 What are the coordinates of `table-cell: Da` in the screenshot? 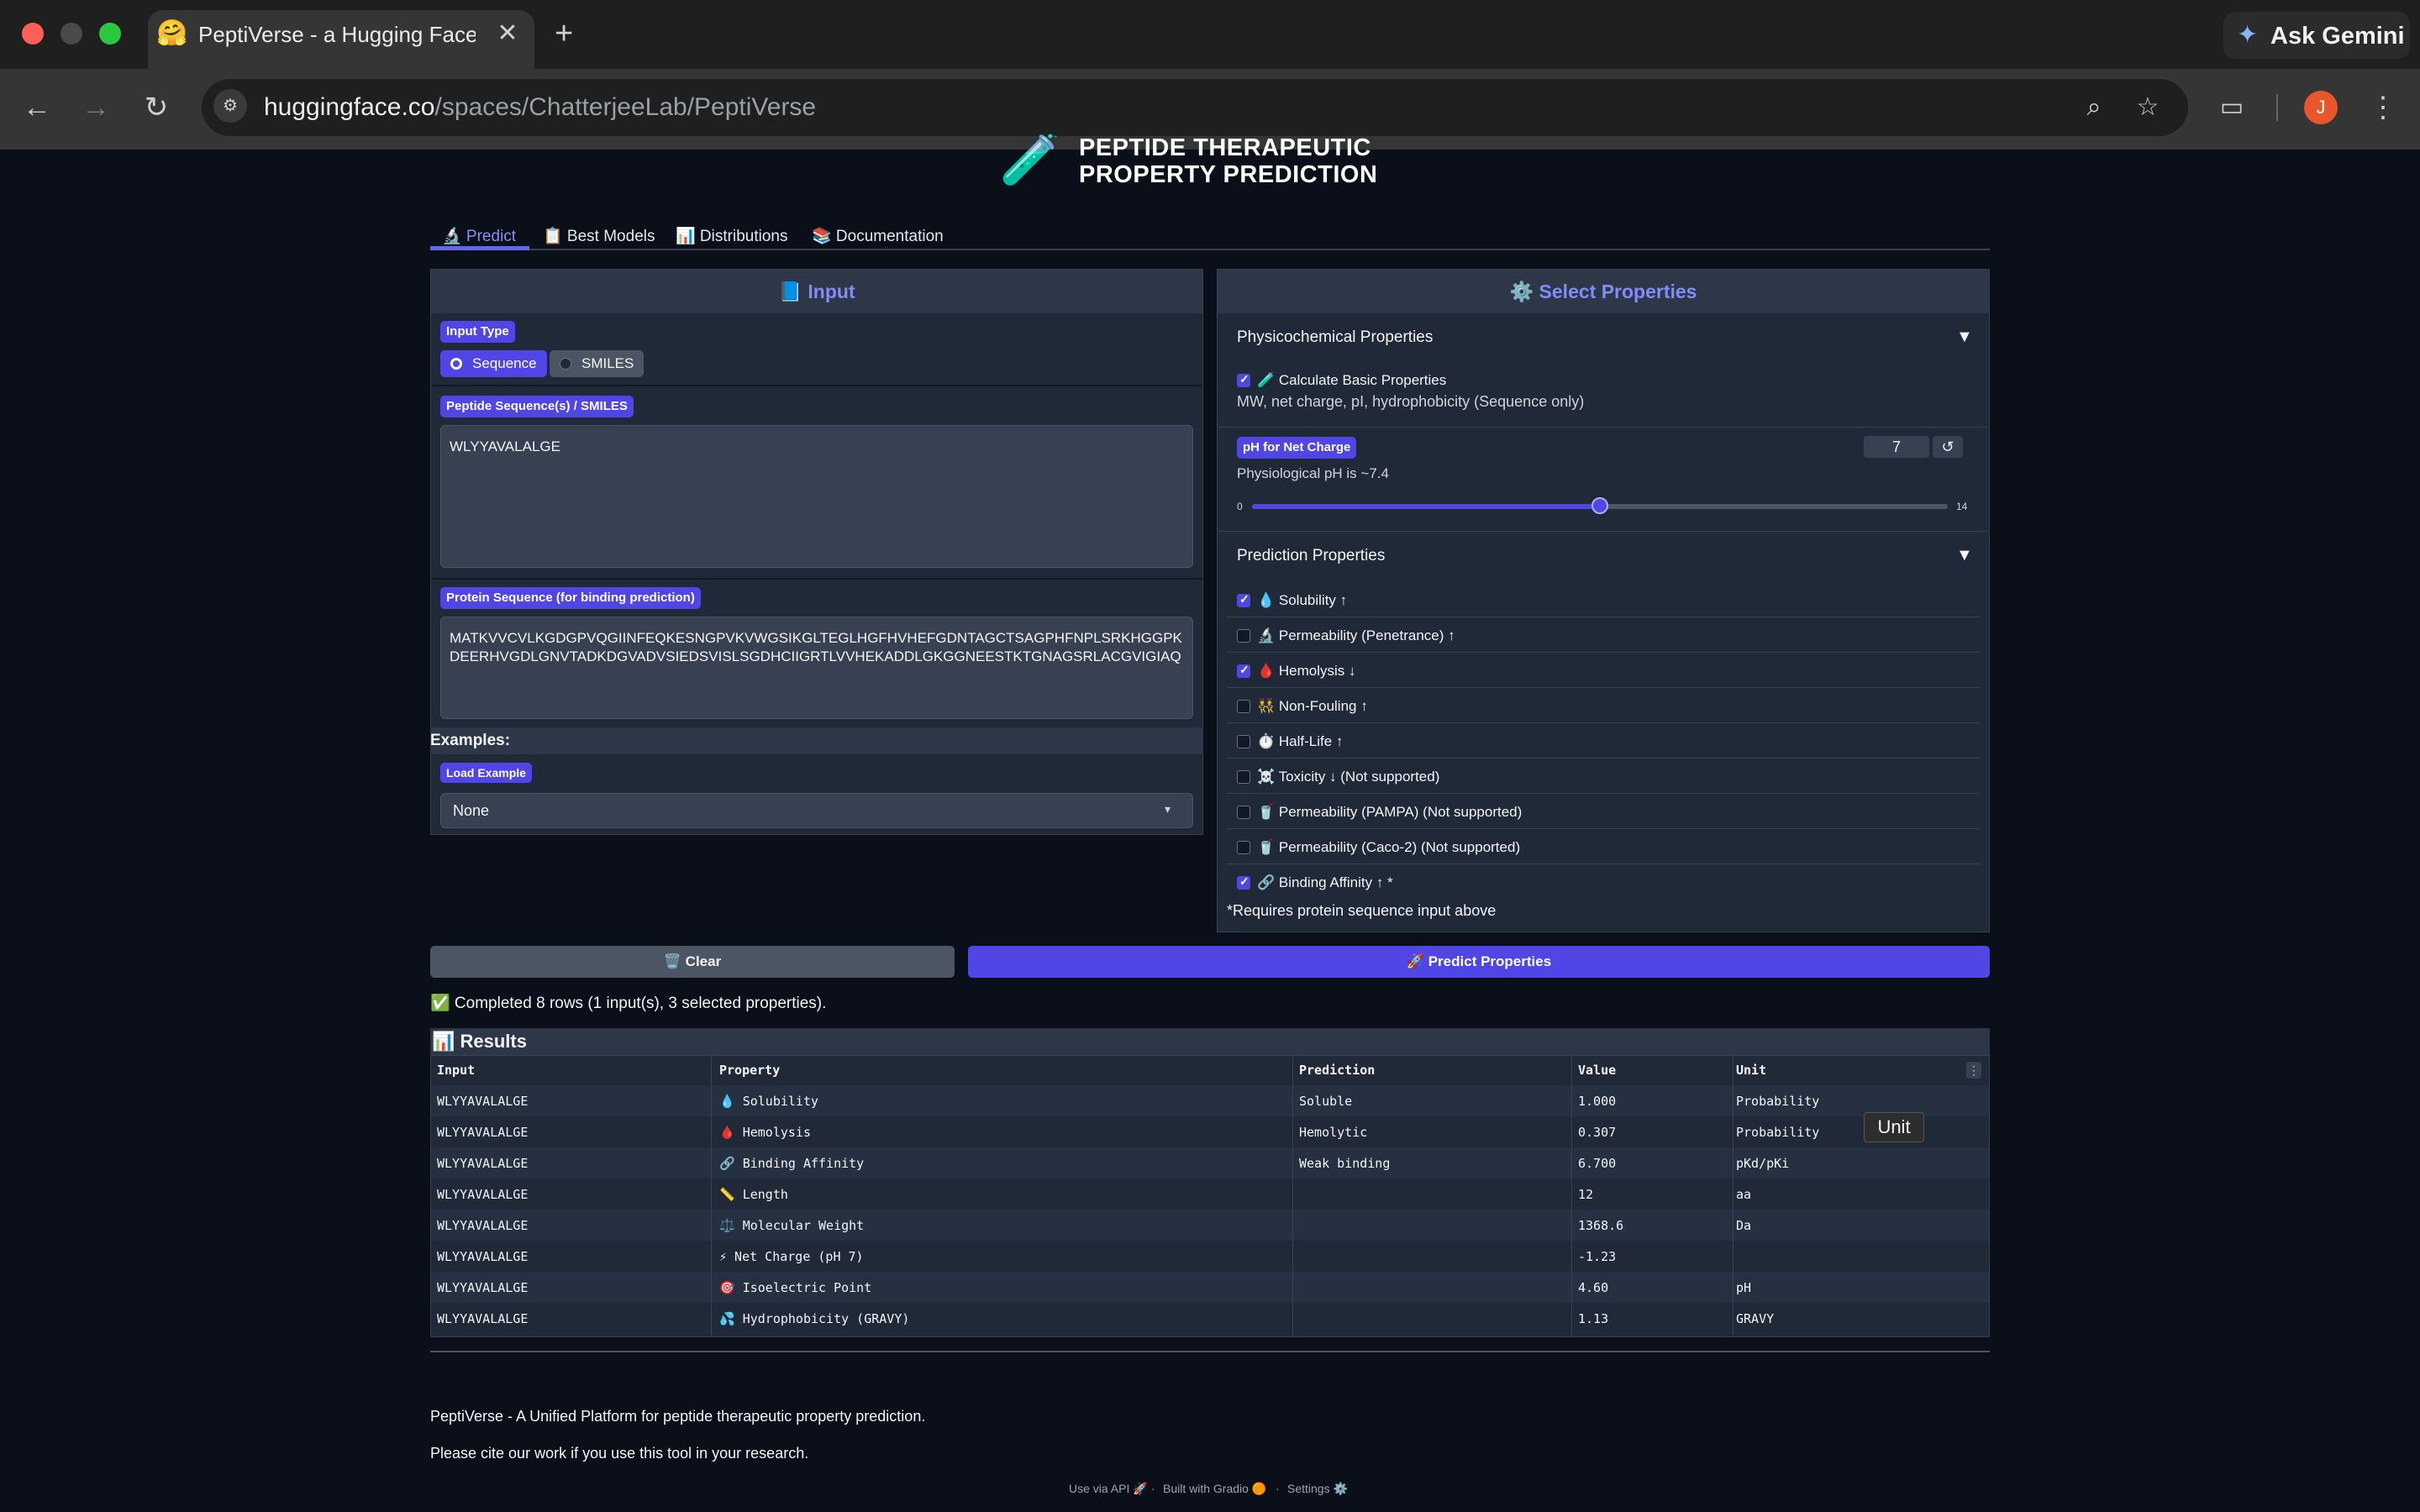 It's located at (1743, 1225).